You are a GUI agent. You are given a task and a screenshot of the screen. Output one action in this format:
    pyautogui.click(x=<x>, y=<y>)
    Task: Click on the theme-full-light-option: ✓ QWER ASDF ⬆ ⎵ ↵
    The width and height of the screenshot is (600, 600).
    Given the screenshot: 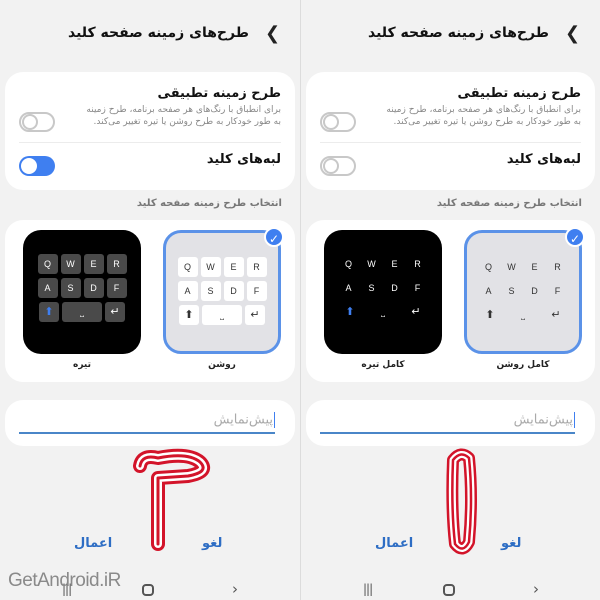 What is the action you would take?
    pyautogui.click(x=524, y=290)
    